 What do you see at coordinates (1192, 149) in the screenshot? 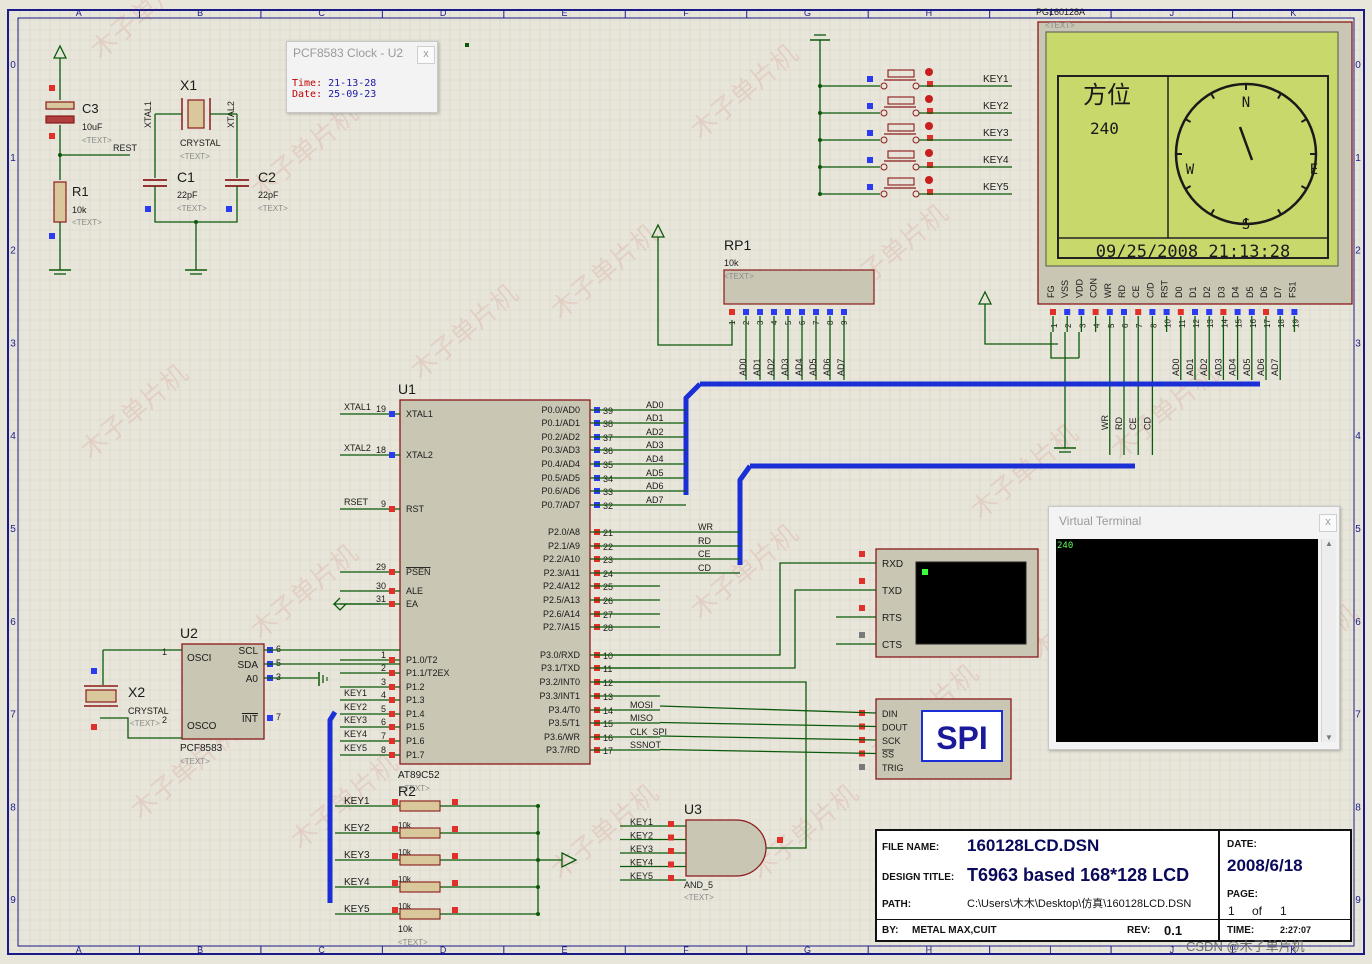
I see `lcd-screen` at bounding box center [1192, 149].